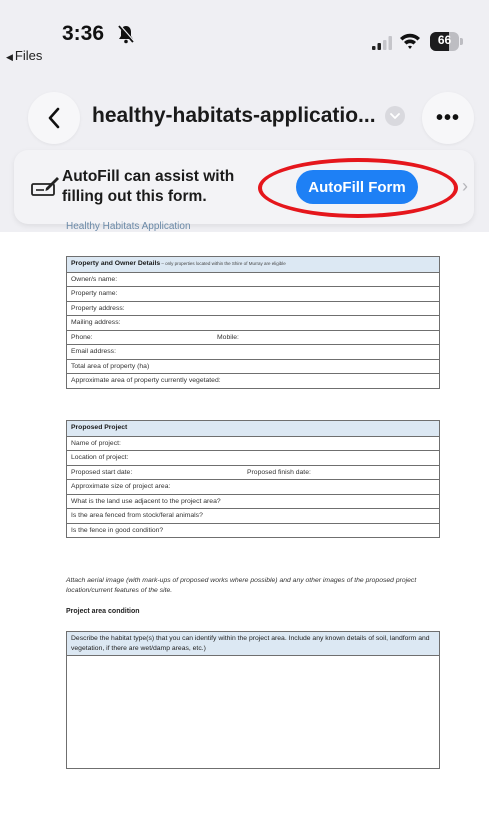  I want to click on wifi-icon, so click(410, 41).